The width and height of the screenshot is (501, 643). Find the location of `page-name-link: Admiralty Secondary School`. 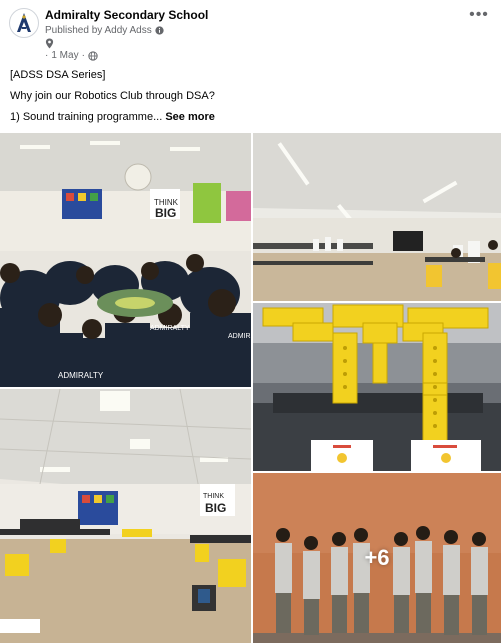

page-name-link: Admiralty Secondary School is located at coordinates (126, 15).